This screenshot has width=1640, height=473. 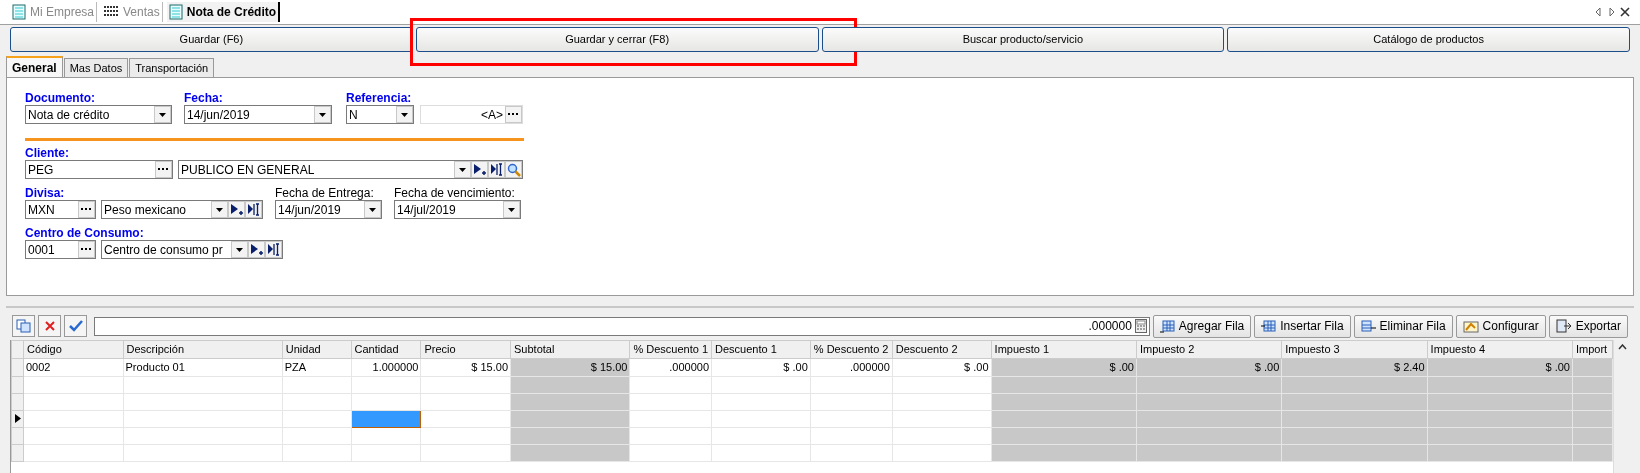 I want to click on column-header: % Descuento 2, so click(x=851, y=349).